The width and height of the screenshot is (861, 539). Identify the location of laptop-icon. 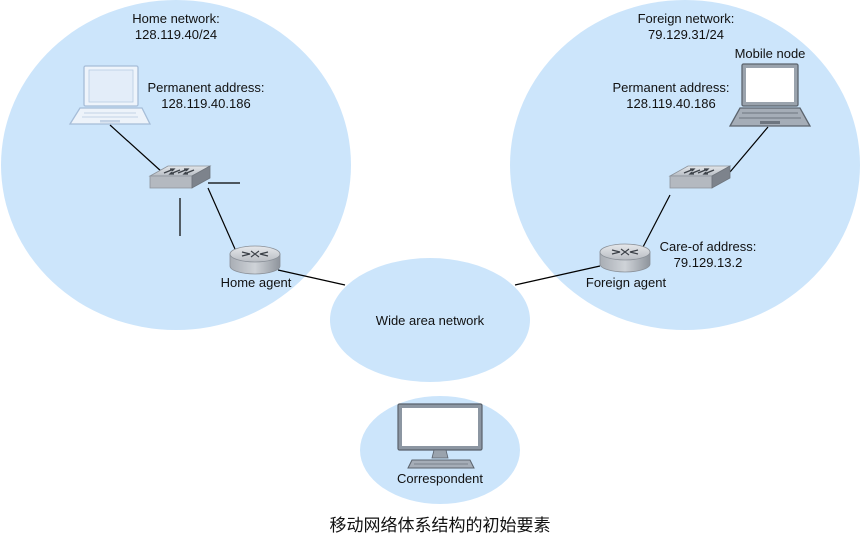
(770, 95).